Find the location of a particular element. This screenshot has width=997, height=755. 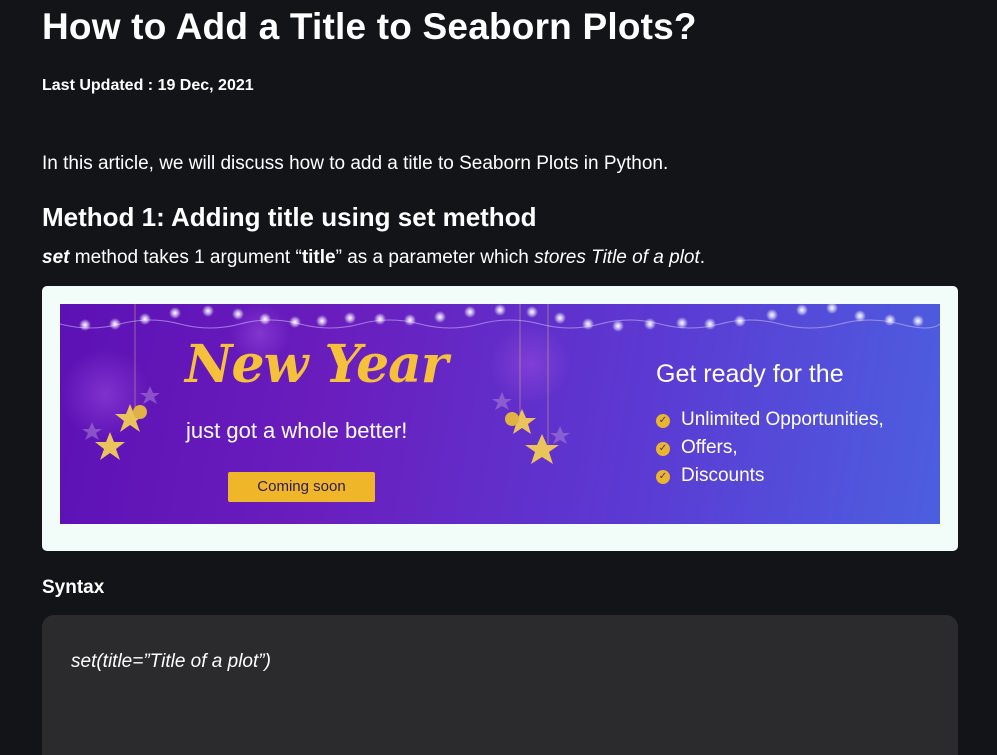

ad-right-title: Get ready for the is located at coordinates (750, 374).